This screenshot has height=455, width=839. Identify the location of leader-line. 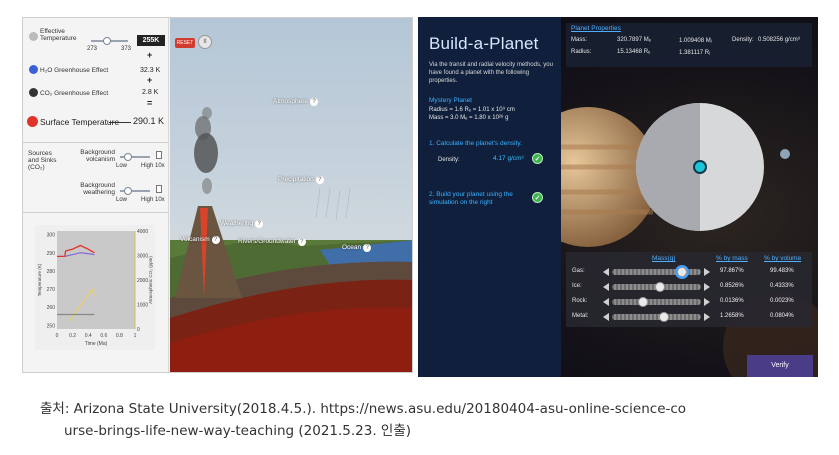
(120, 122).